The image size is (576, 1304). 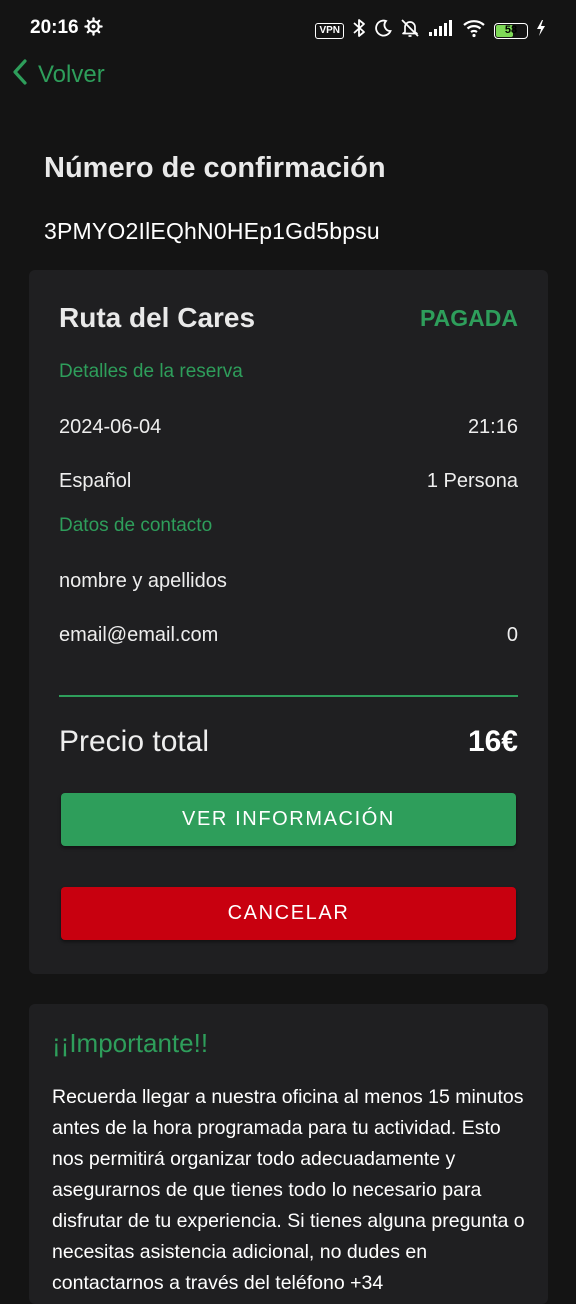 I want to click on status-badge: PAGADA, so click(x=469, y=317).